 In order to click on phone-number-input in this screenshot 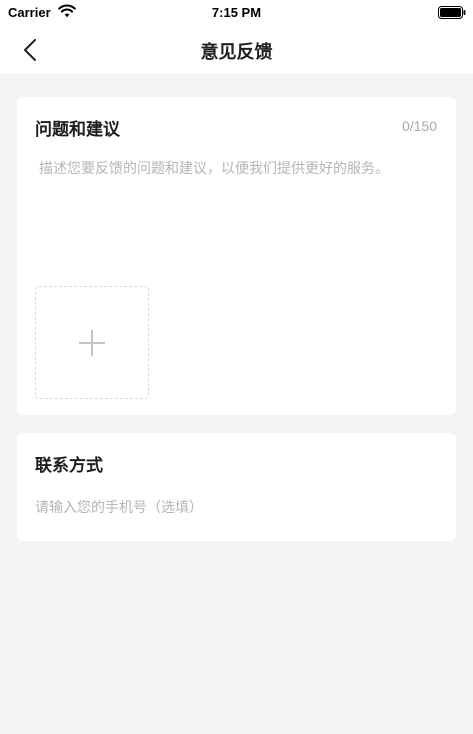, I will do `click(235, 508)`.